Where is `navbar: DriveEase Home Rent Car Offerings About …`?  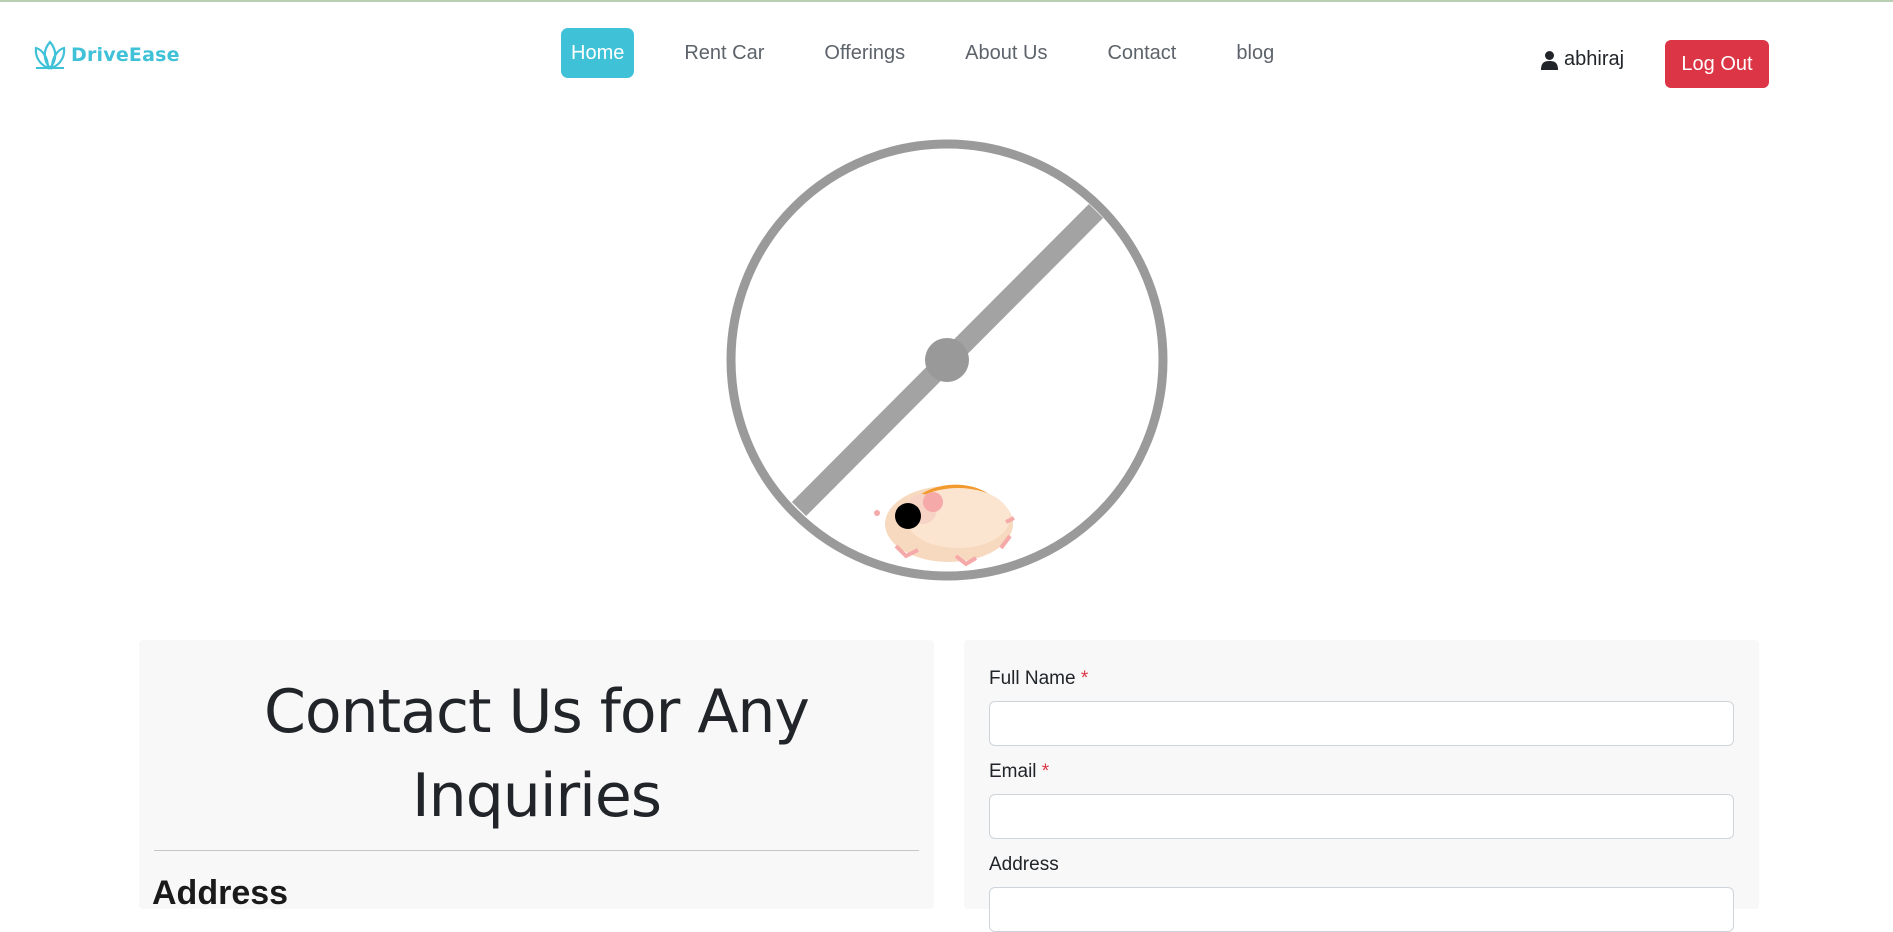 navbar: DriveEase Home Rent Car Offerings About … is located at coordinates (946, 52).